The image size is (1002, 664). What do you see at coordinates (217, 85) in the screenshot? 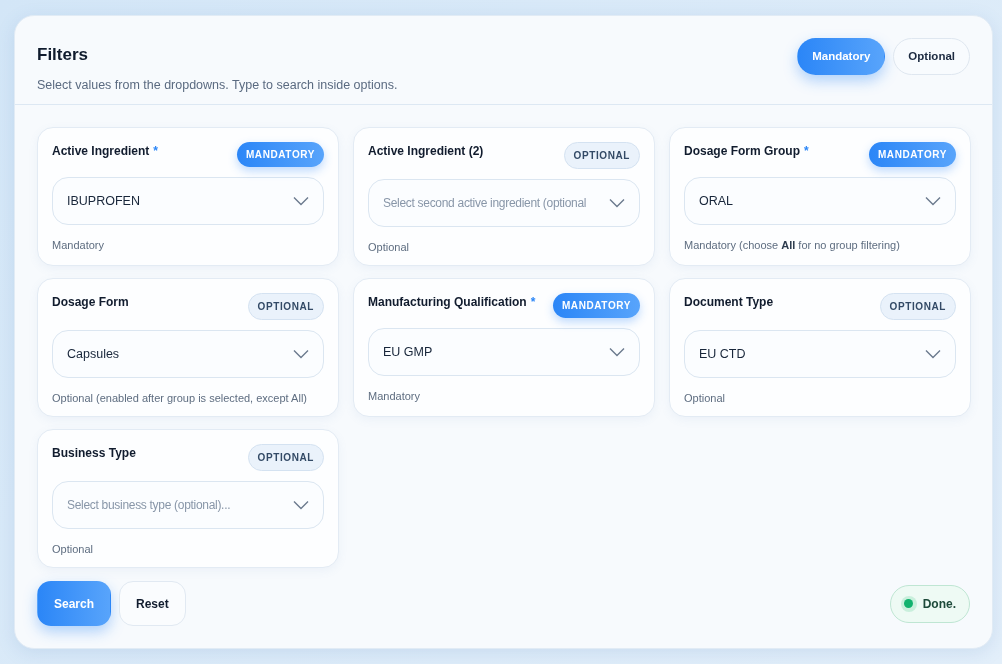
I see `panel-subtitle: Select values from the dropdowns. Type to search inside options.` at bounding box center [217, 85].